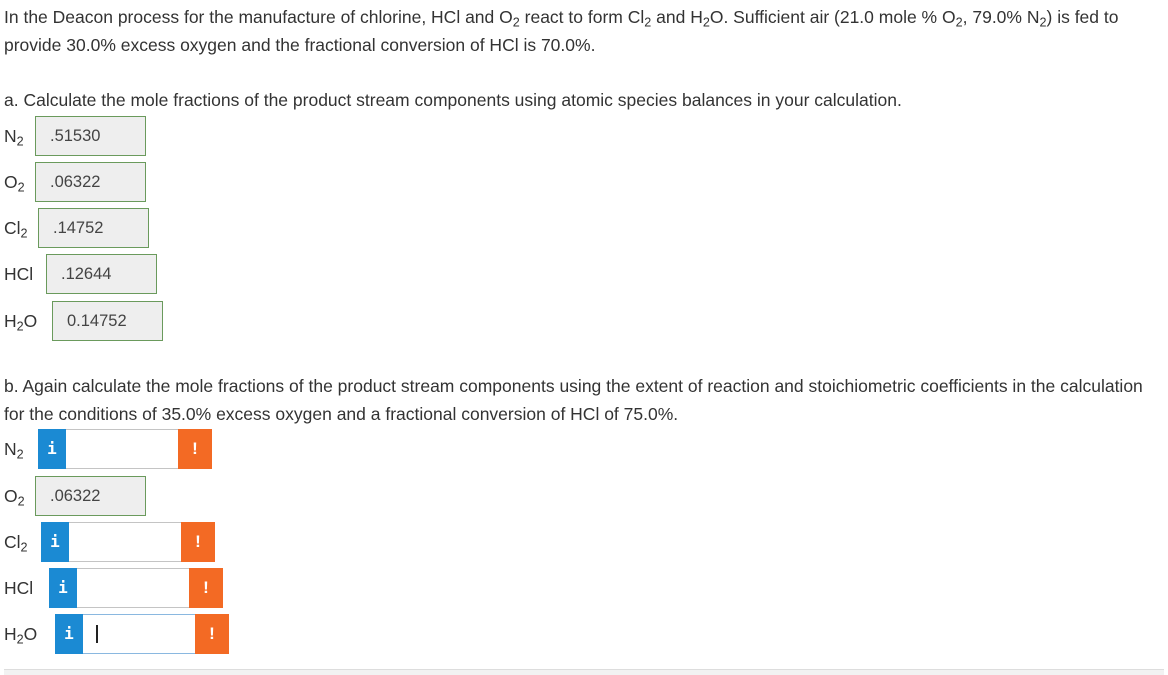  What do you see at coordinates (125, 542) in the screenshot?
I see `answer-input-cl2` at bounding box center [125, 542].